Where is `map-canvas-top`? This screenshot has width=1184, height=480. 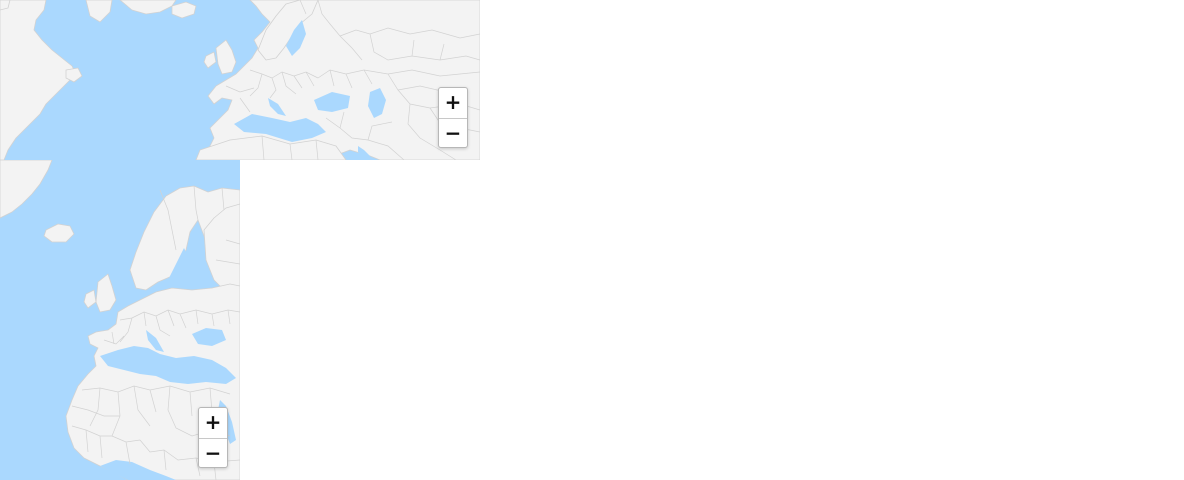
map-canvas-top is located at coordinates (240, 80).